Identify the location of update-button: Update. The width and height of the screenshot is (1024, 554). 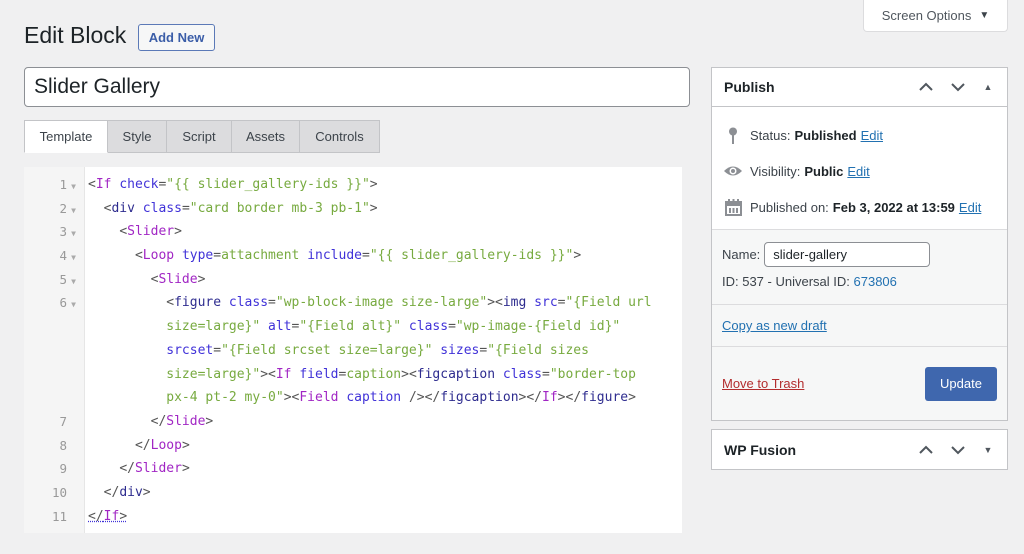
(961, 383).